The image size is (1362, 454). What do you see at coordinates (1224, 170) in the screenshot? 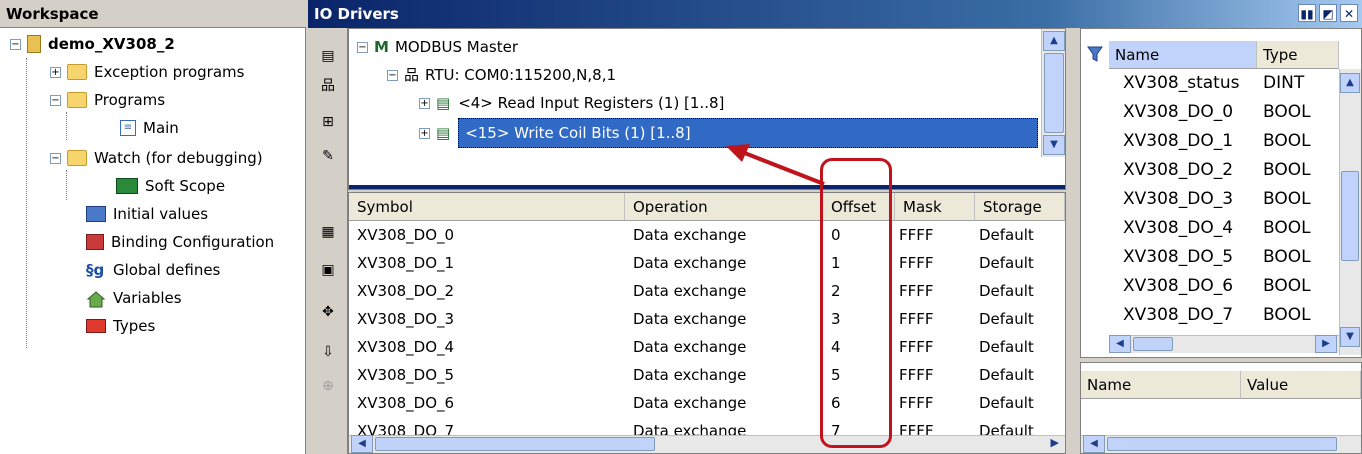
I see `variable-row: XV308_DO_2 BOOL` at bounding box center [1224, 170].